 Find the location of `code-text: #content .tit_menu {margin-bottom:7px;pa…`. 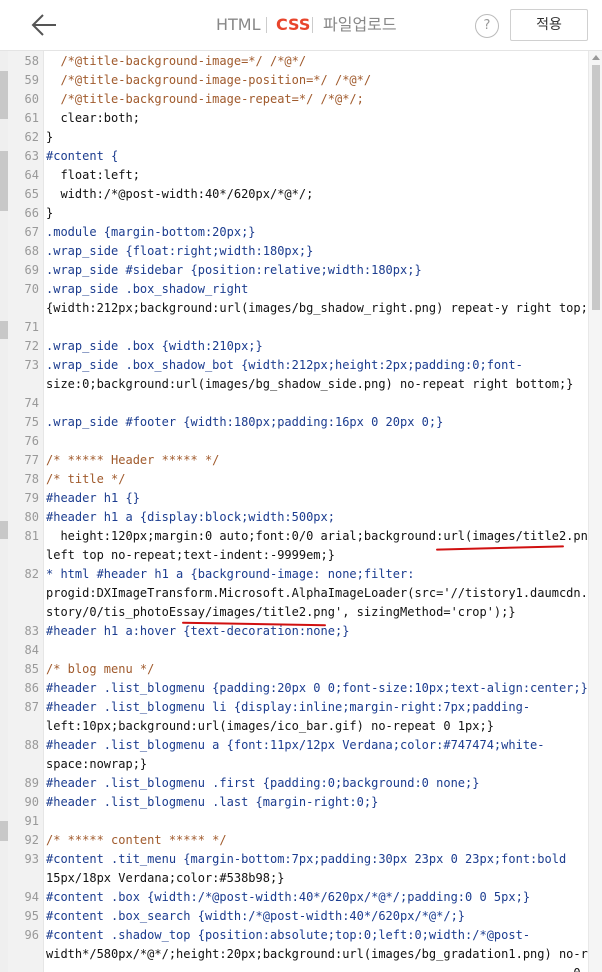

code-text: #content .tit_menu {margin-bottom:7px;pa… is located at coordinates (306, 859).